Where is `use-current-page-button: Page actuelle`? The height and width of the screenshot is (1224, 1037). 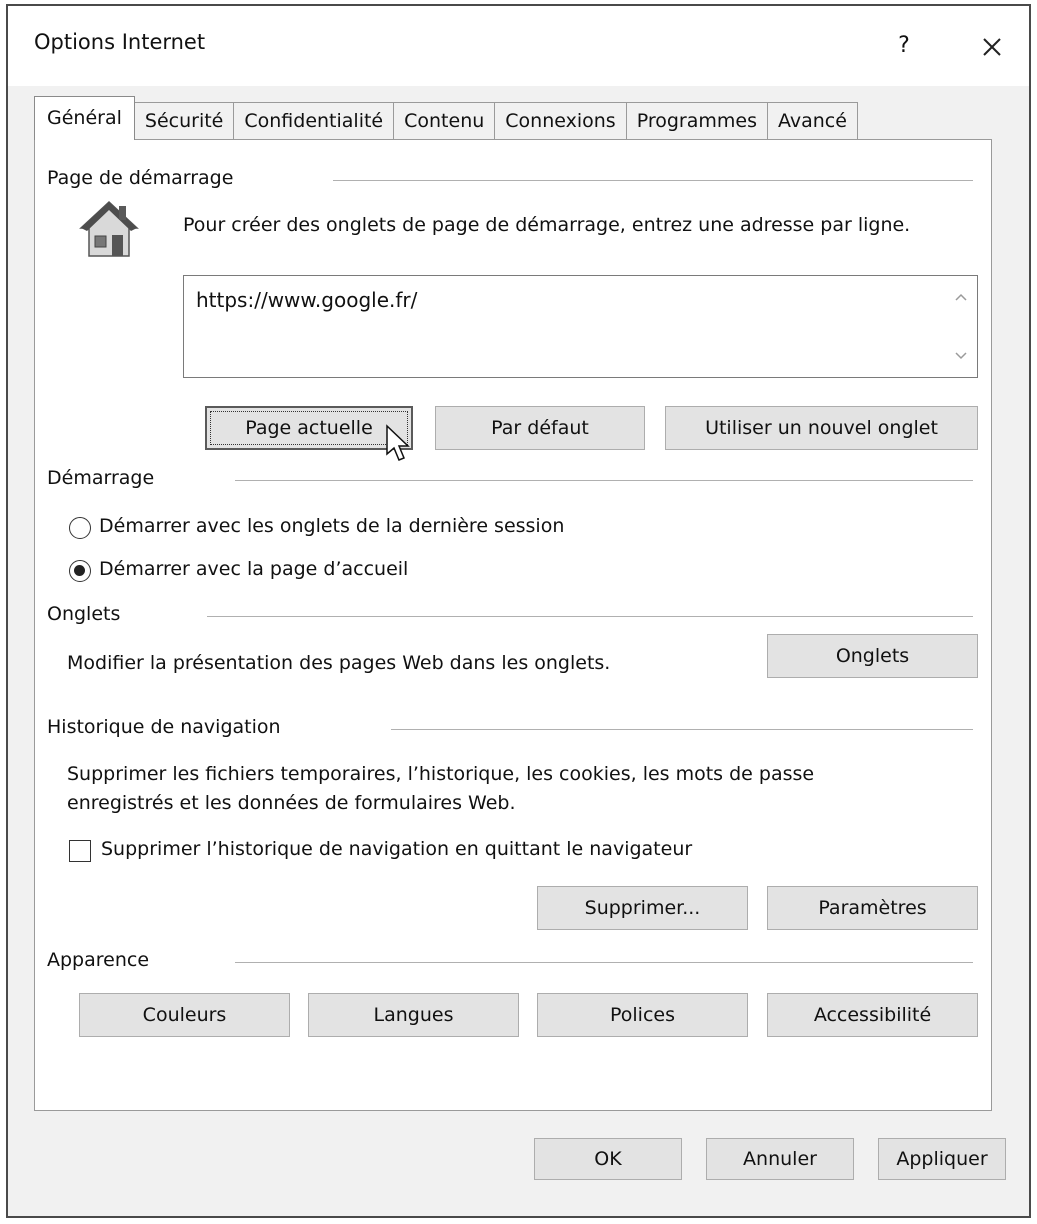
use-current-page-button: Page actuelle is located at coordinates (309, 428).